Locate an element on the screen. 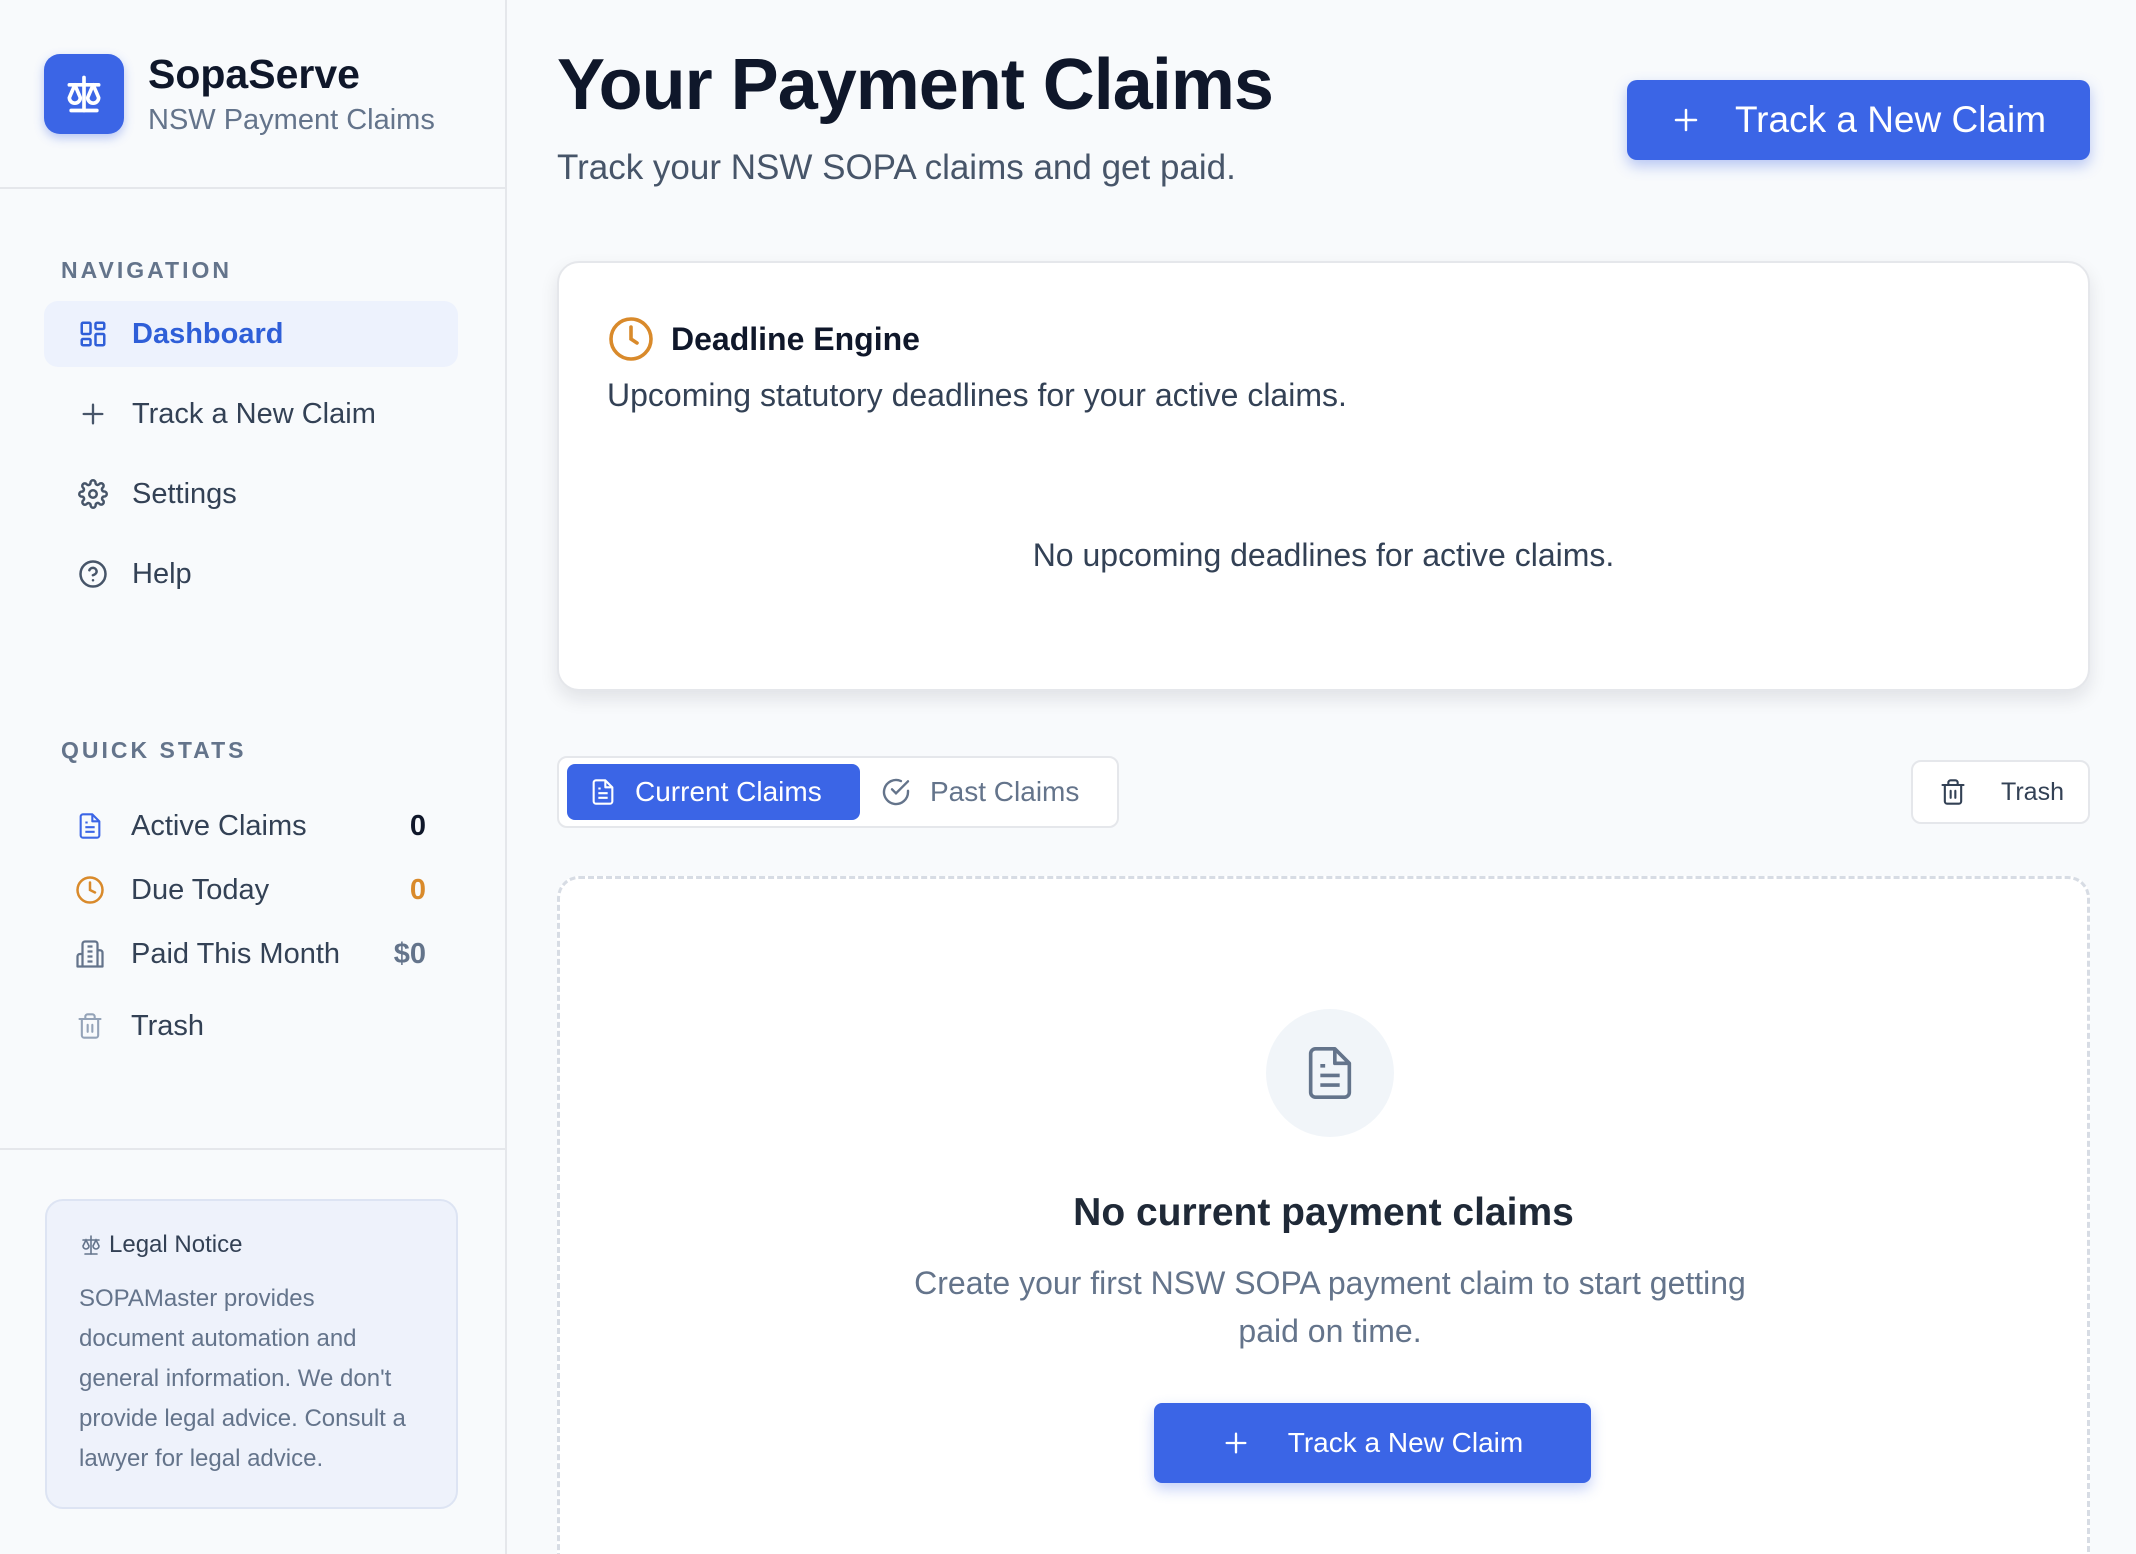 The width and height of the screenshot is (2136, 1554). empty-state-title: No current payment claims is located at coordinates (1323, 1212).